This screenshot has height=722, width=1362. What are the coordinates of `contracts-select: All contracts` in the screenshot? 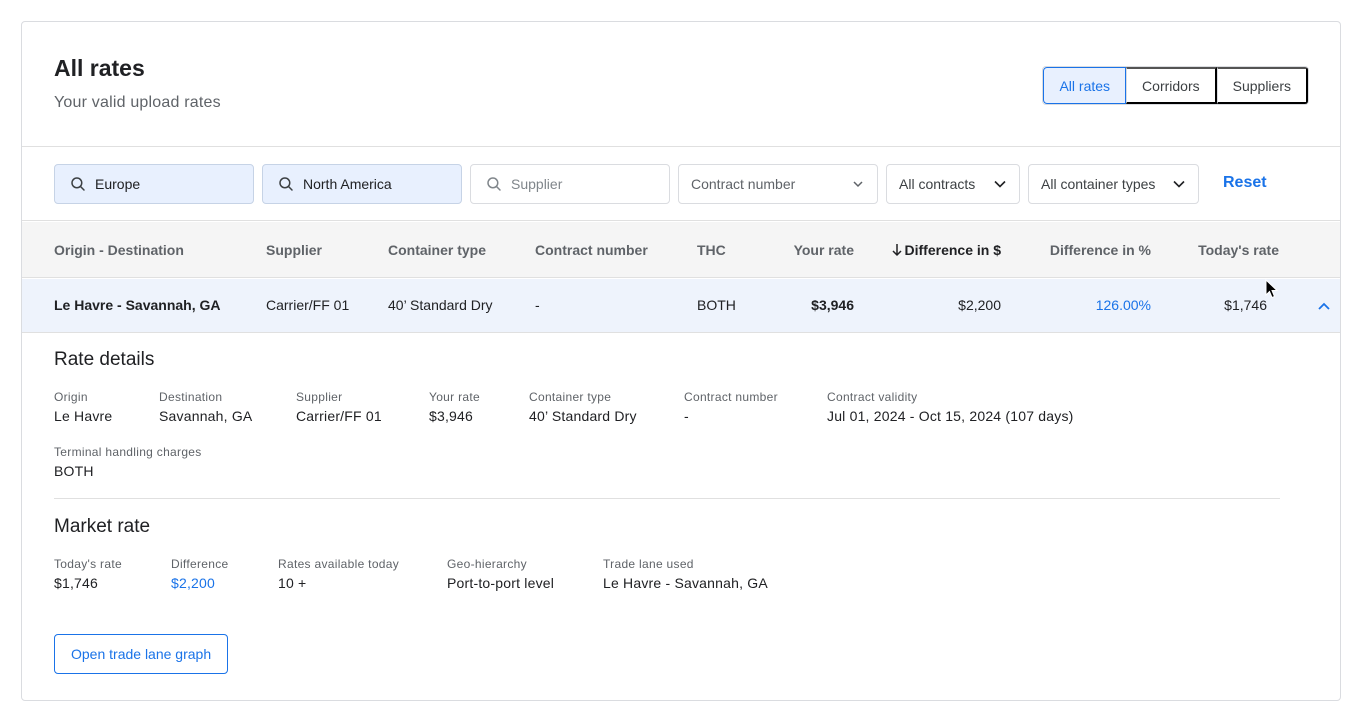 It's located at (953, 184).